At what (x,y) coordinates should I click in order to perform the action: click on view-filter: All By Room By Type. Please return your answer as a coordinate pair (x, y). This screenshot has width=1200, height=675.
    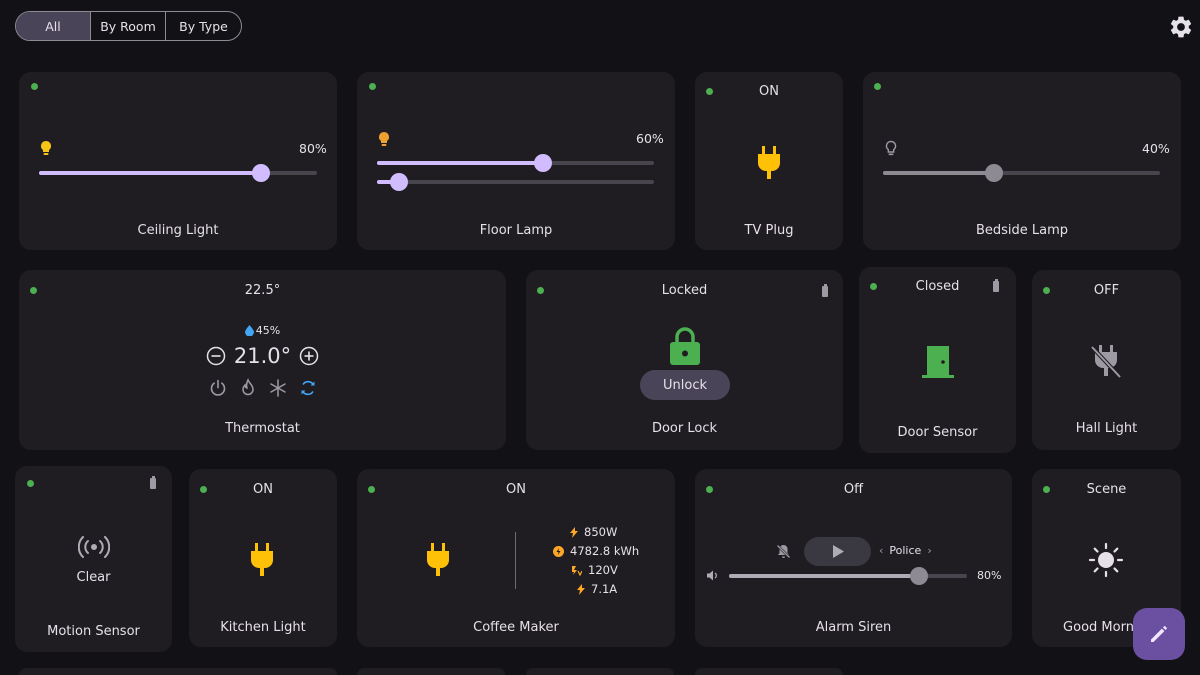
    Looking at the image, I should click on (128, 26).